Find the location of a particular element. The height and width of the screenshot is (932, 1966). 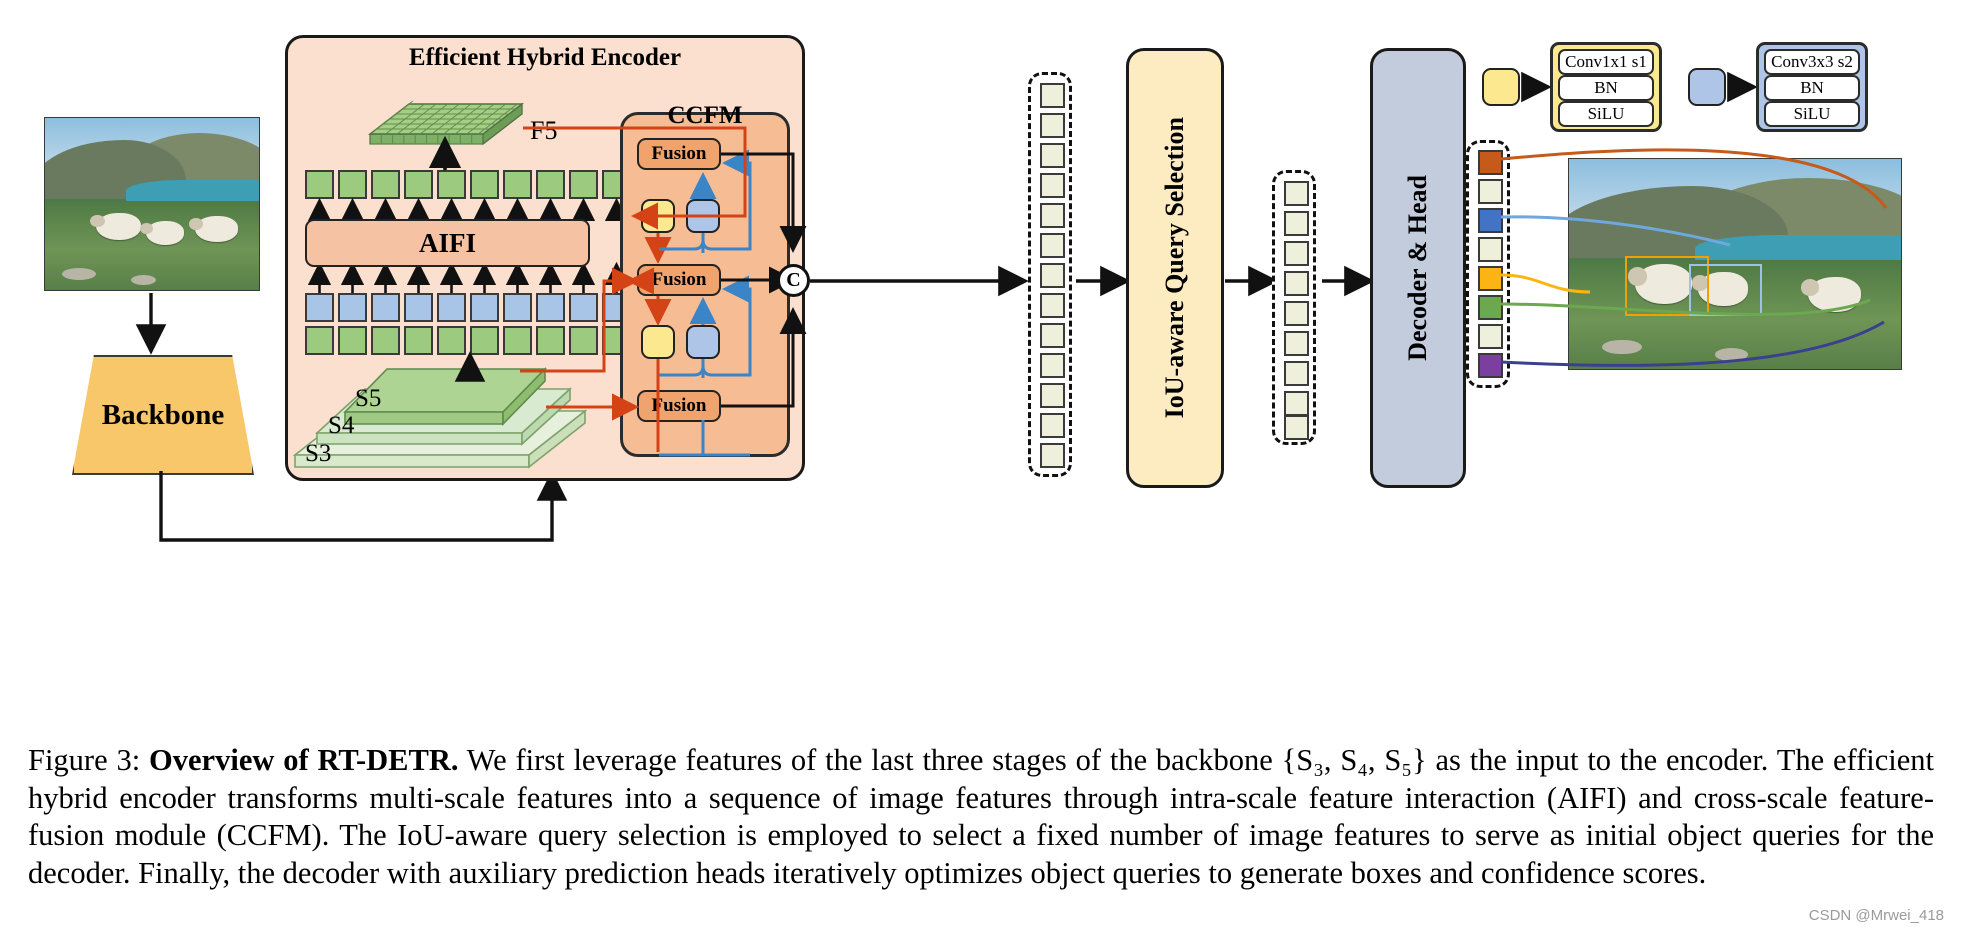

conv3x3-block-upper is located at coordinates (703, 216).